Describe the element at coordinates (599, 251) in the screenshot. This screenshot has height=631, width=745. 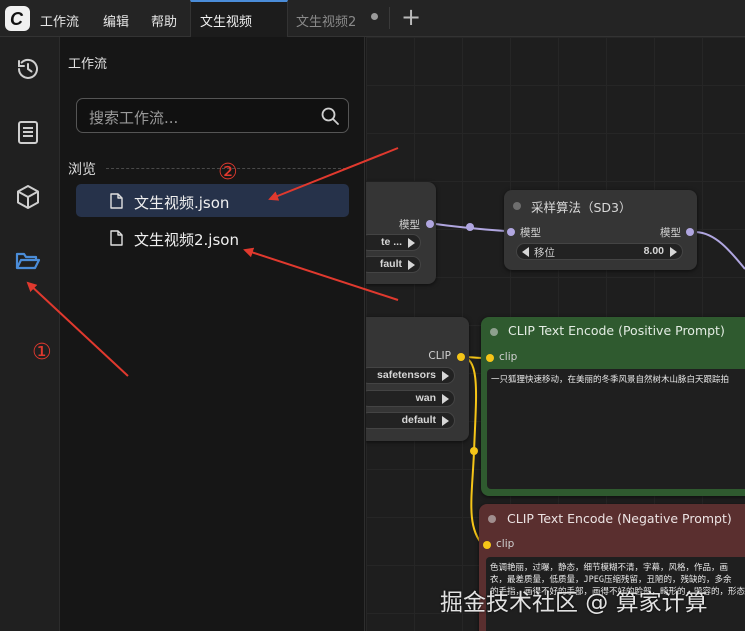
I see `shift-widget: 移位 8.00` at that location.